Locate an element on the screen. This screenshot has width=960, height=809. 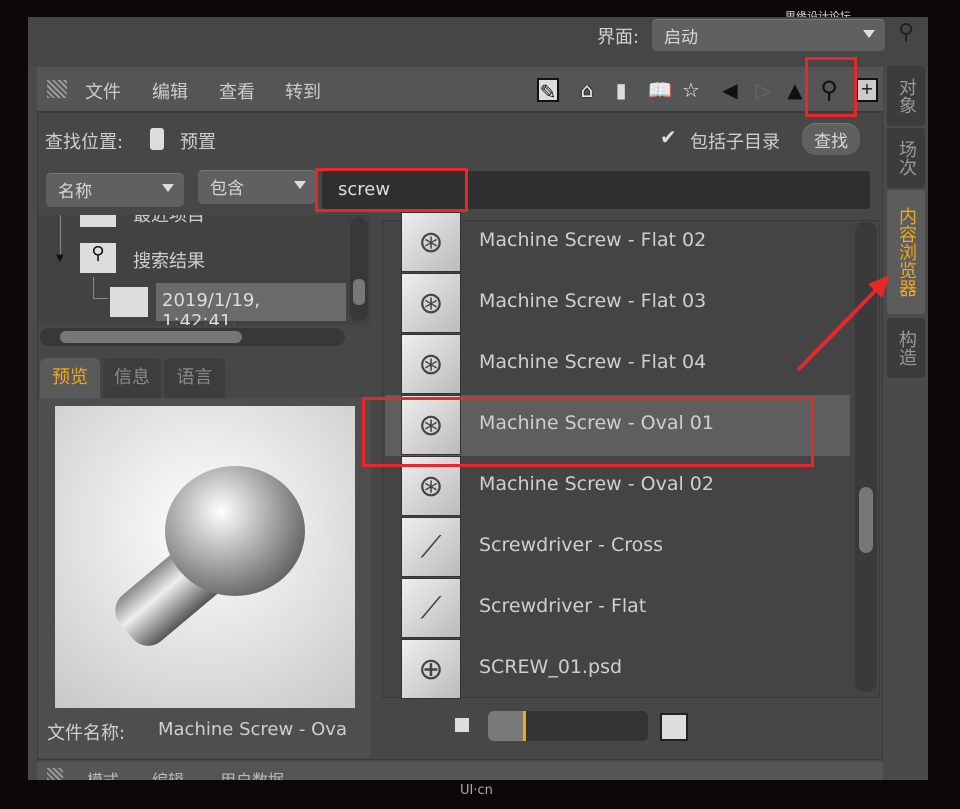
forward-icon: ▷ is located at coordinates (763, 90).